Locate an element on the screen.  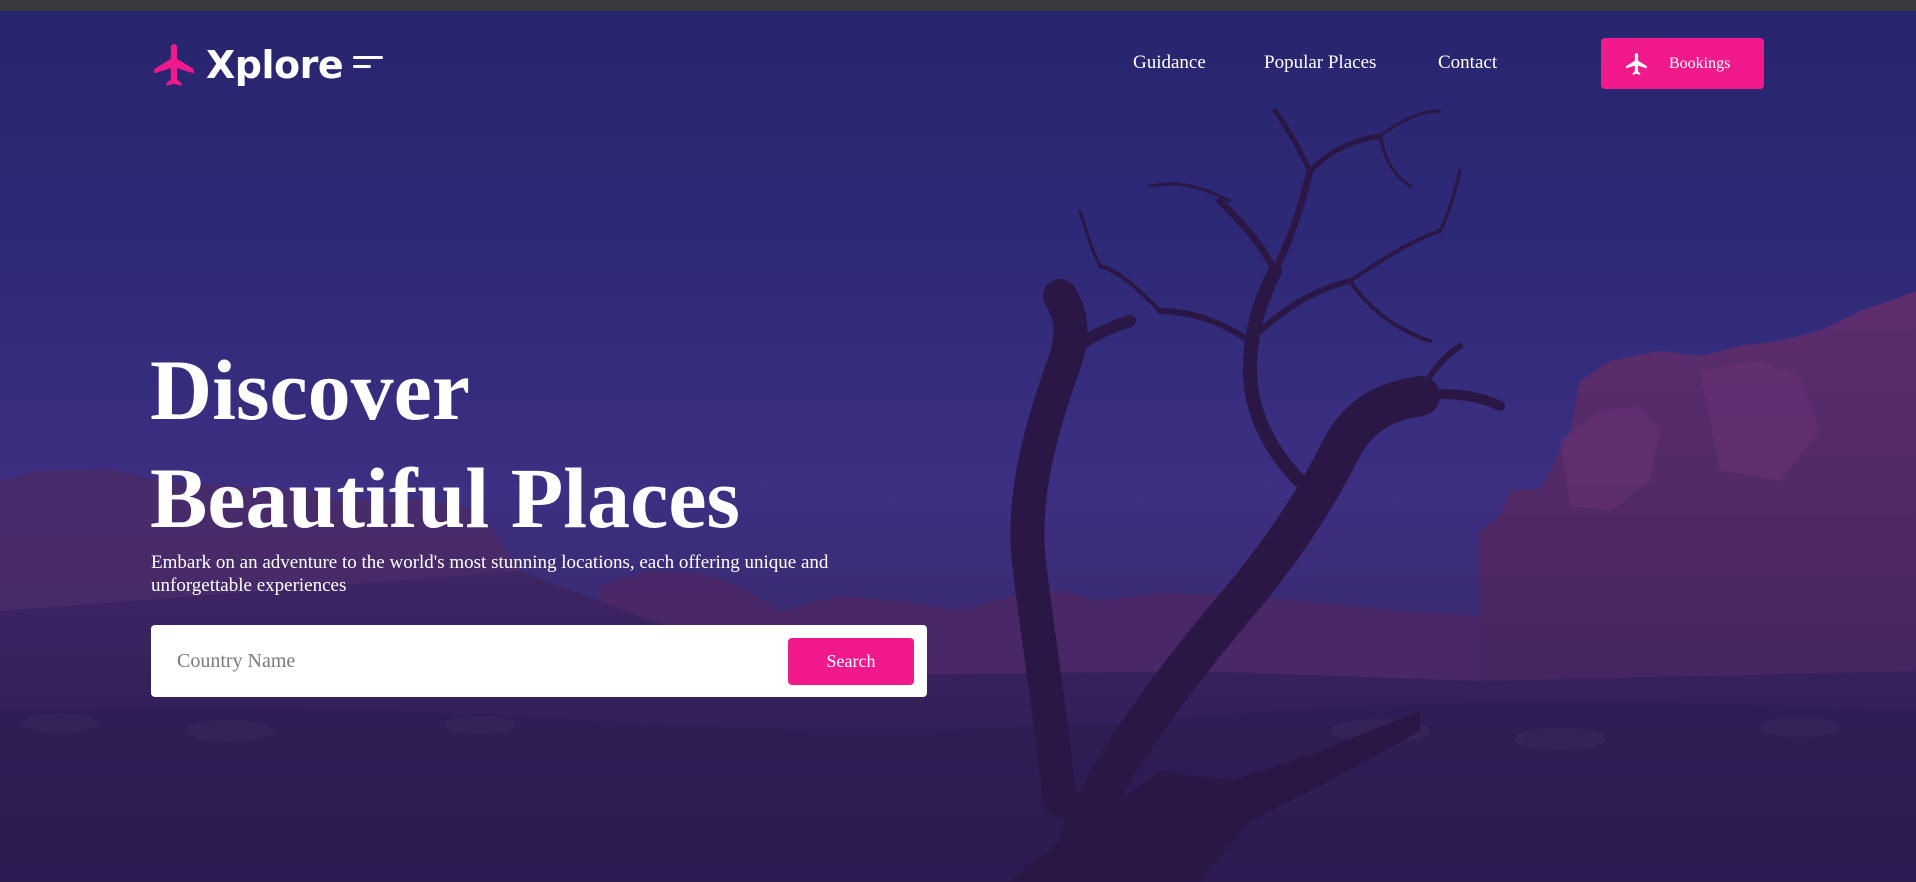
brand-name: Xplore is located at coordinates (275, 65).